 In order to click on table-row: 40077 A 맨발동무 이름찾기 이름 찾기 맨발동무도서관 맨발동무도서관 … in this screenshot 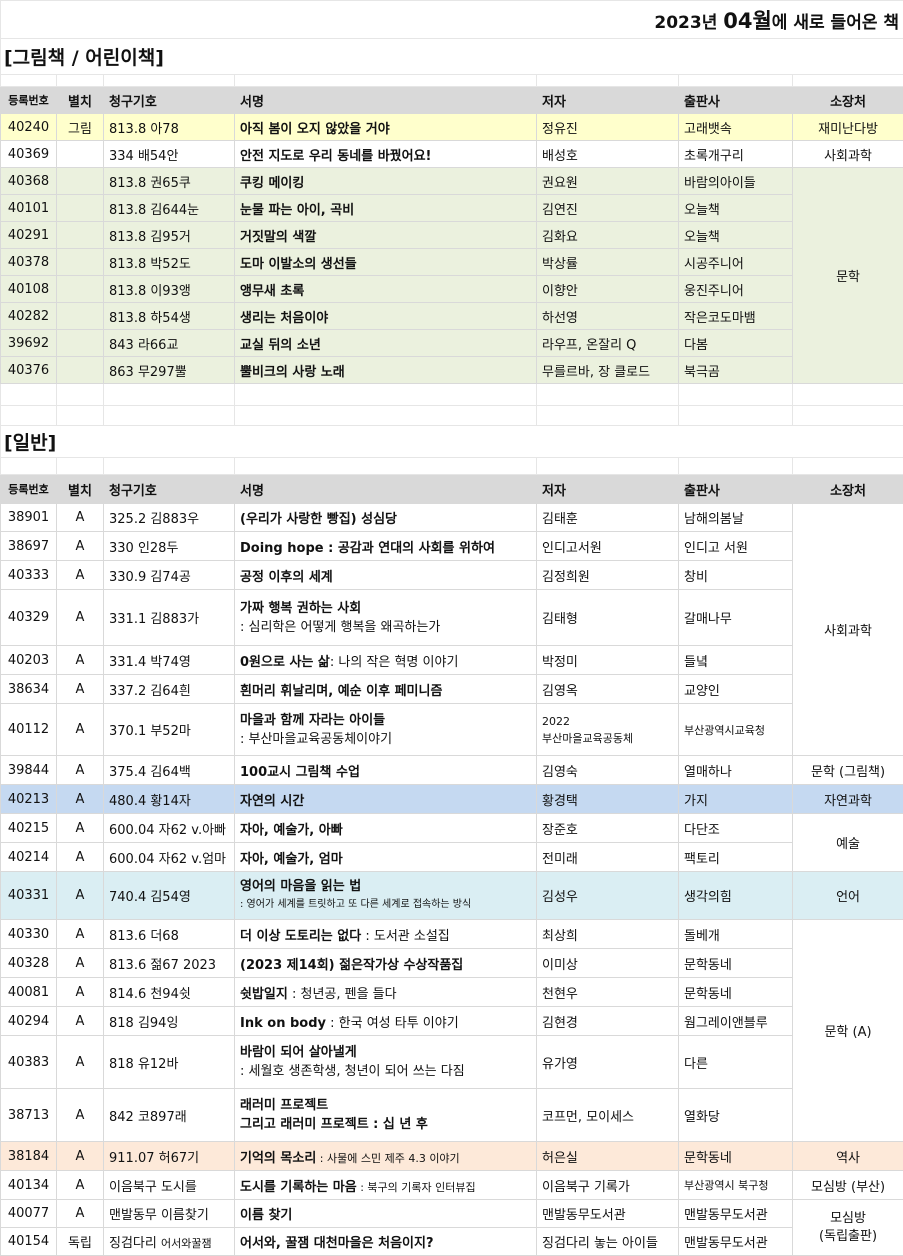, I will do `click(452, 1214)`.